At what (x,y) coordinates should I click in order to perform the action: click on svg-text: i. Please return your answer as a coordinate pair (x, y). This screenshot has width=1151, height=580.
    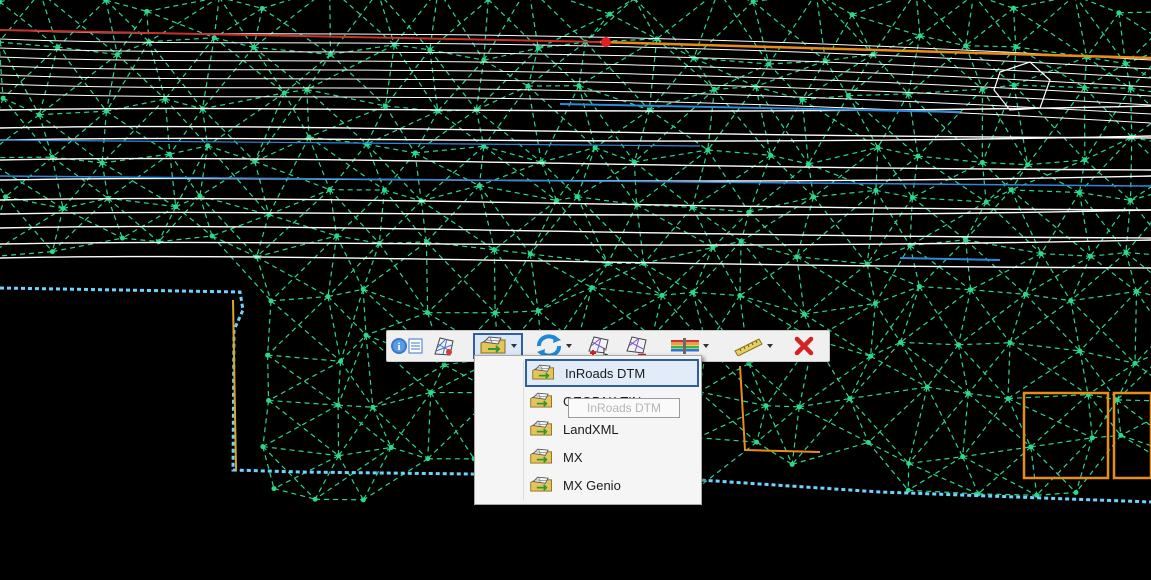
    Looking at the image, I should click on (398, 347).